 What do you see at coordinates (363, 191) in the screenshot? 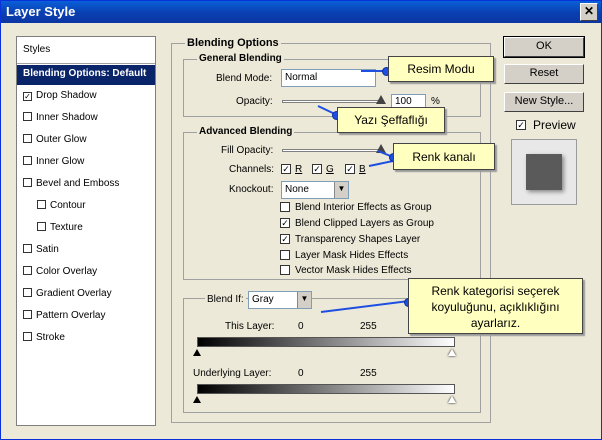
I see `callout-pointers` at bounding box center [363, 191].